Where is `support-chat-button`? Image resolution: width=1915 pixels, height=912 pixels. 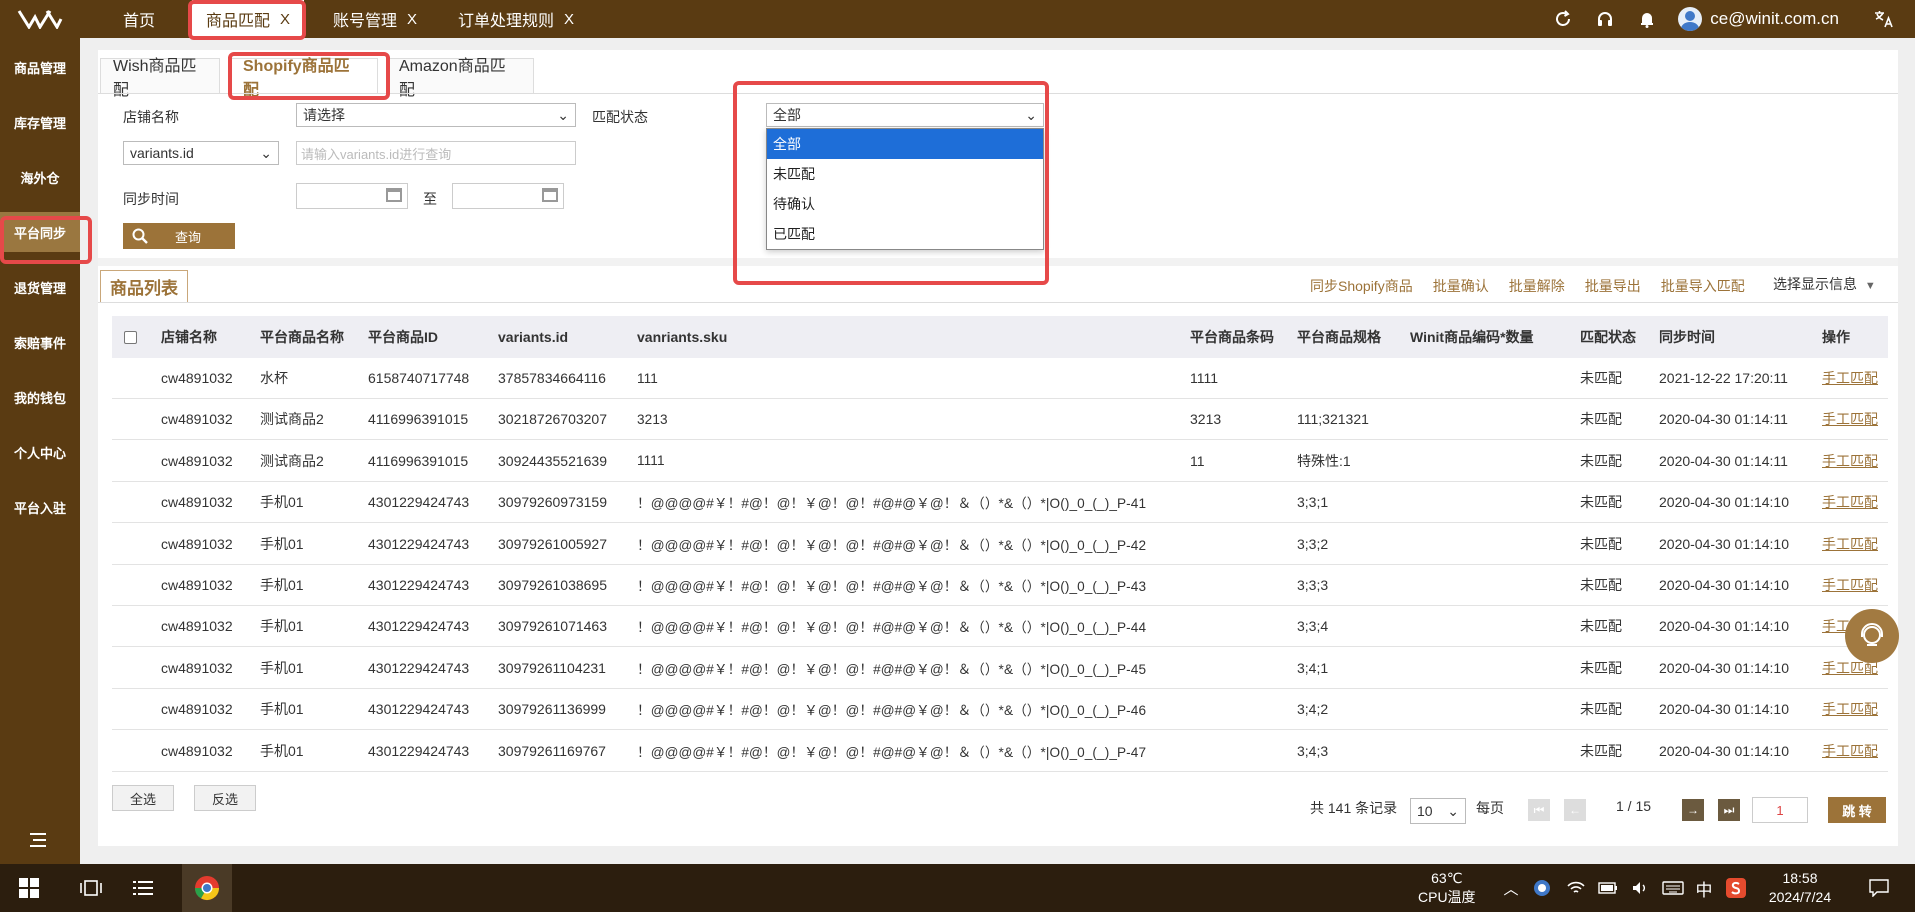 support-chat-button is located at coordinates (1872, 636).